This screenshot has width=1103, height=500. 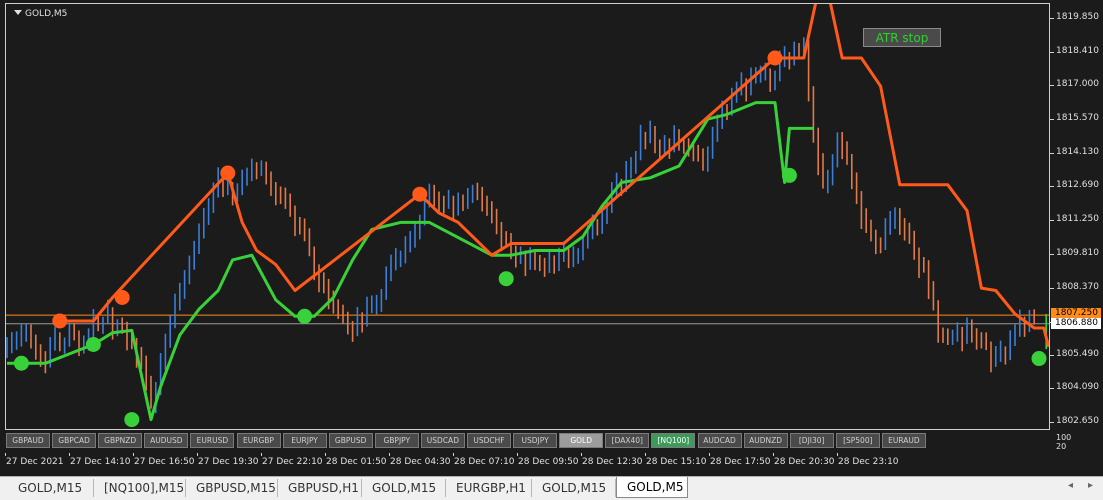 I want to click on symbol-button-gbpnzd: GBPNZD, so click(x=120, y=440).